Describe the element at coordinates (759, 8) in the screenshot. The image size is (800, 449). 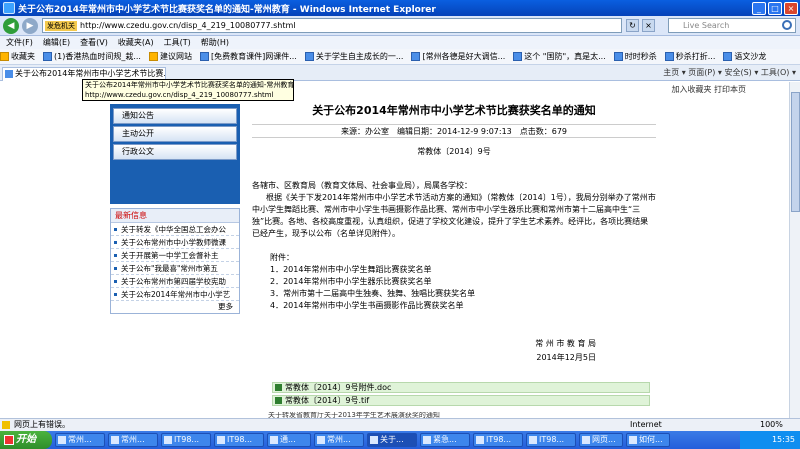
I see `minimize-button: _` at that location.